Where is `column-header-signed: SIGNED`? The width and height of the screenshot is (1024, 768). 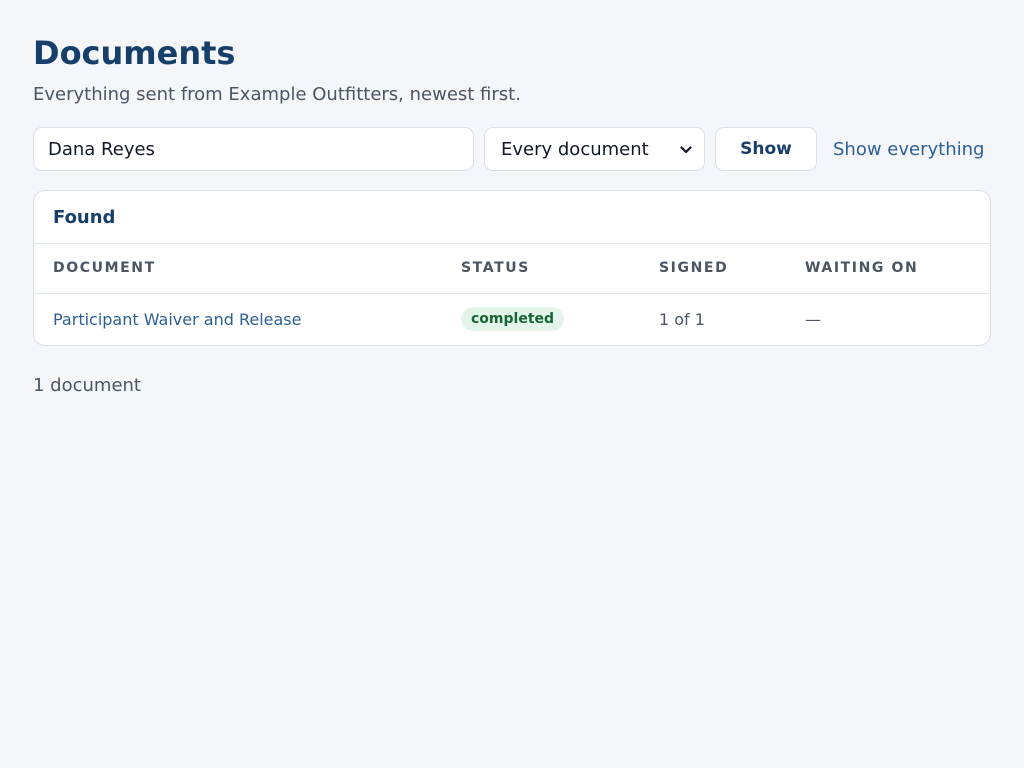
column-header-signed: SIGNED is located at coordinates (713, 269).